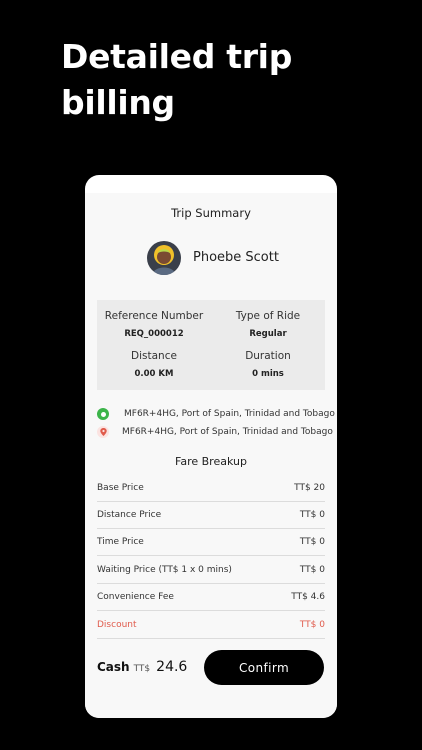  What do you see at coordinates (264, 667) in the screenshot?
I see `confirm-button: Confirm` at bounding box center [264, 667].